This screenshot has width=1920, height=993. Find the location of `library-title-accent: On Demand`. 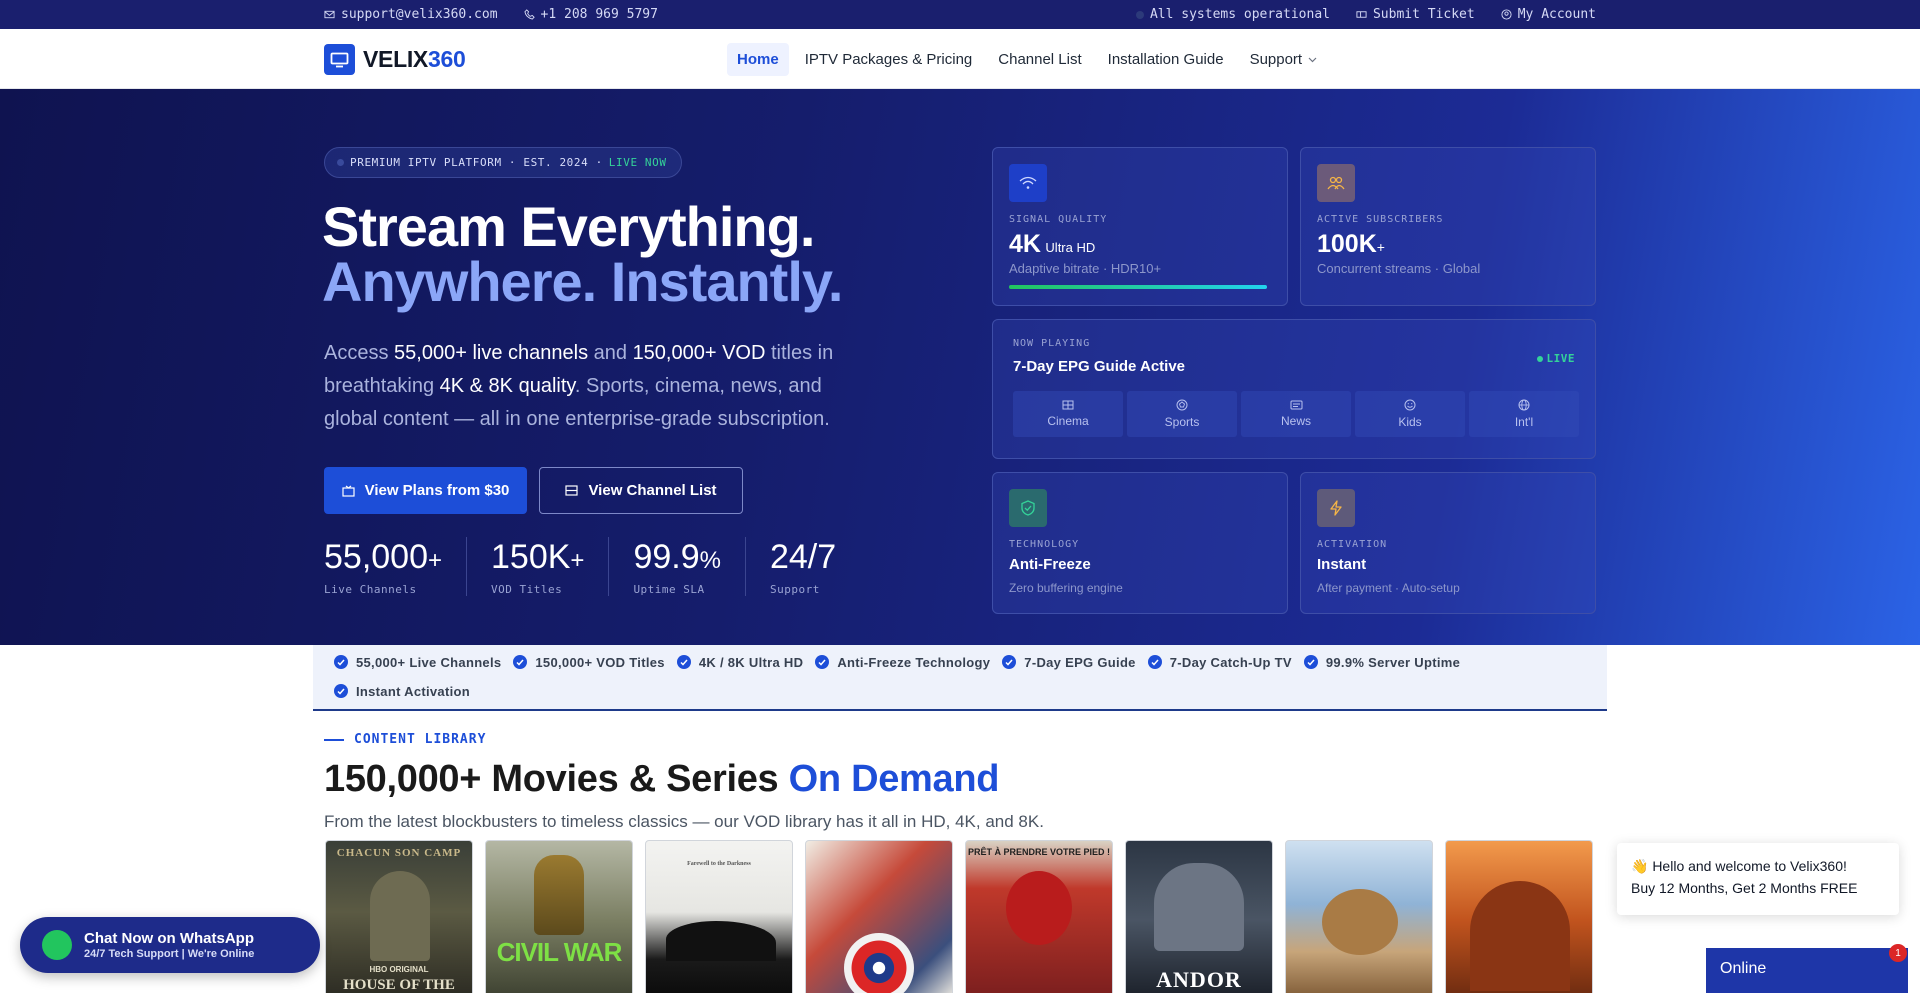

library-title-accent: On Demand is located at coordinates (894, 779).